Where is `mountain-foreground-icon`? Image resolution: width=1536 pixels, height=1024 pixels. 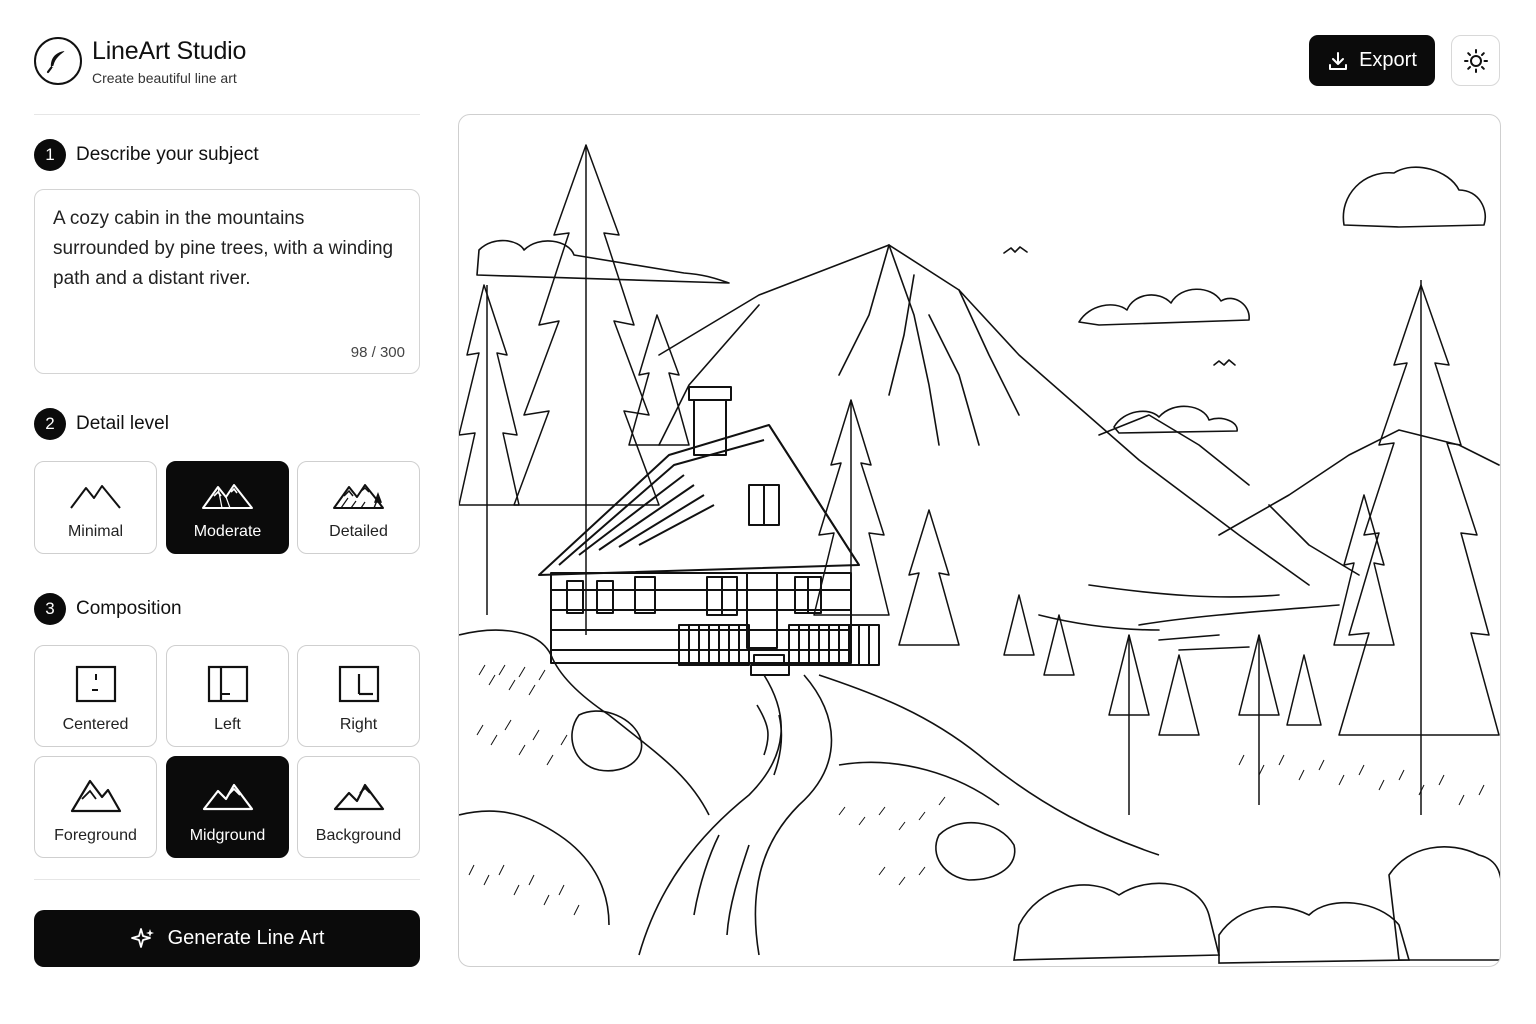 mountain-foreground-icon is located at coordinates (95, 796).